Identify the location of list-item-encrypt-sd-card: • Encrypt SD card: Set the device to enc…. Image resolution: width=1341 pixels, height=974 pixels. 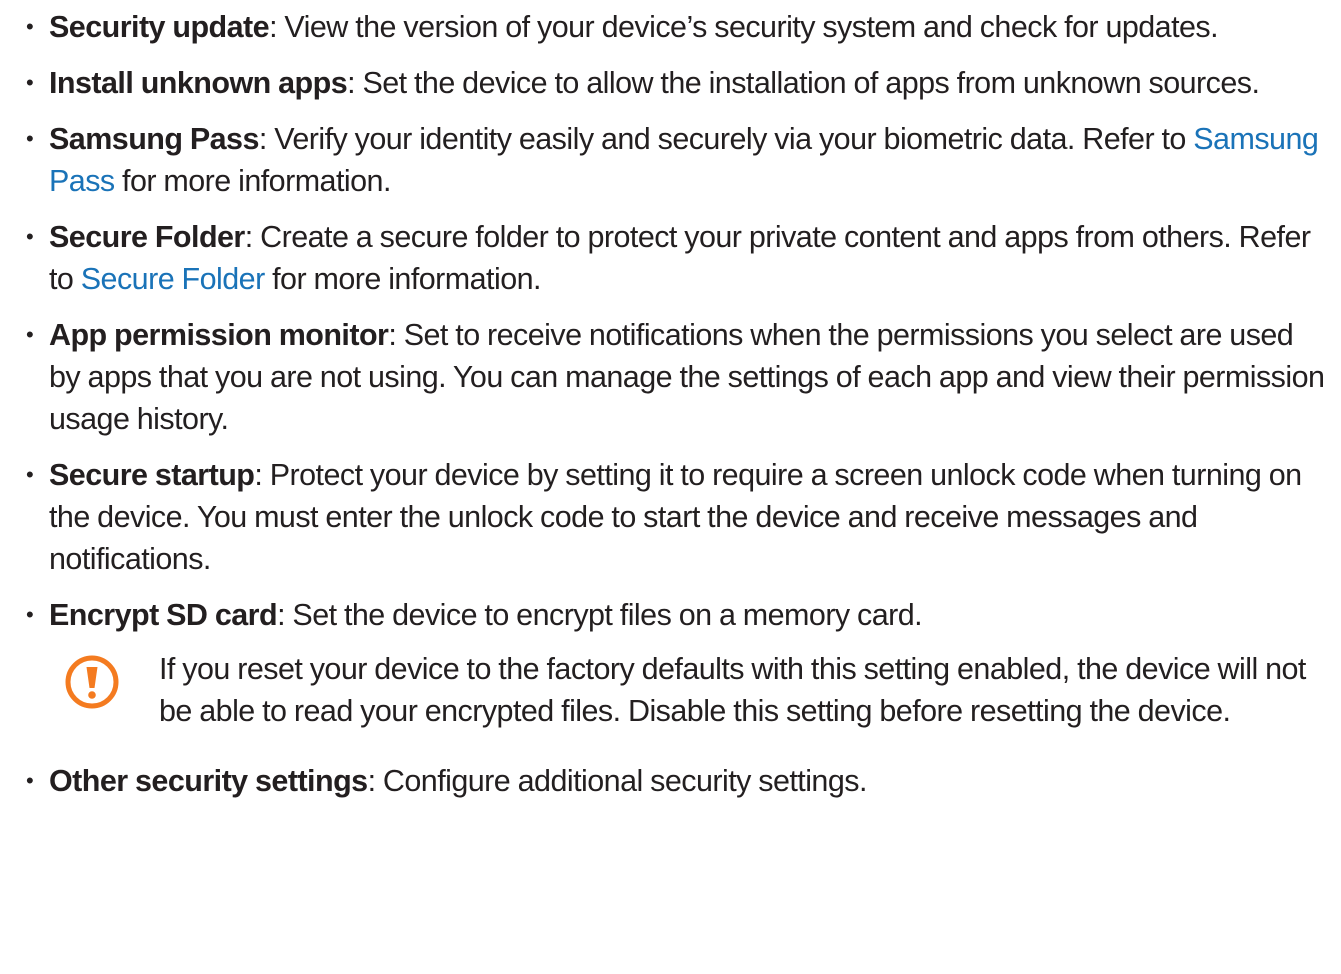
(670, 615).